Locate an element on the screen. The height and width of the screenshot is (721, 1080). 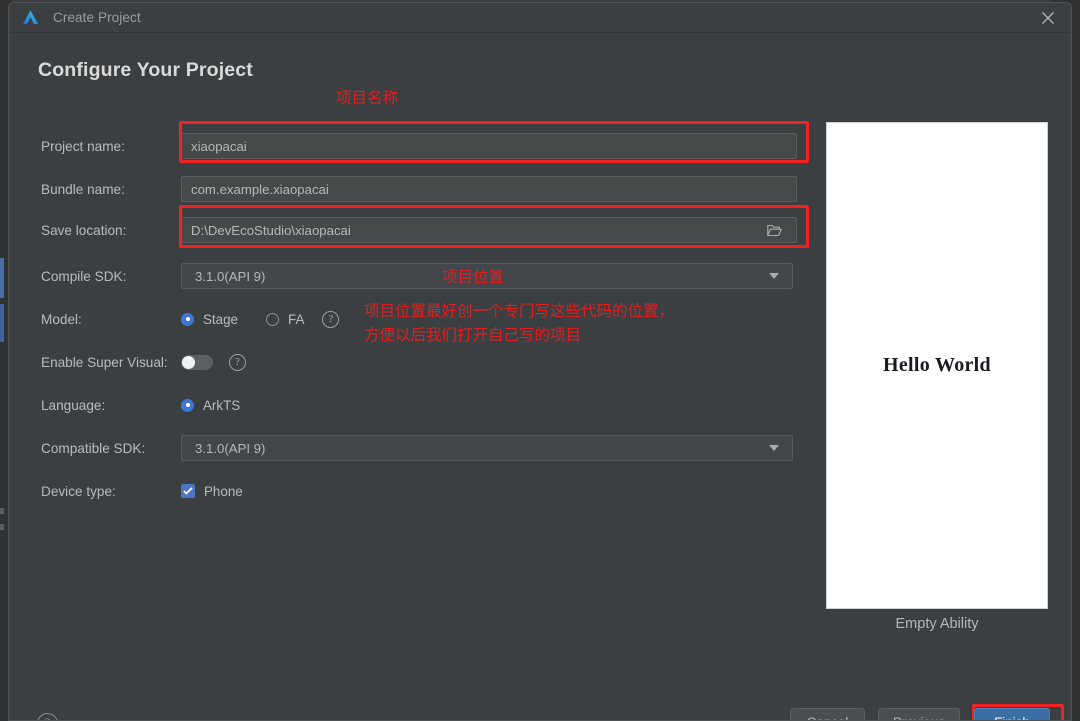
compatible-sdk-label: Compatible SDK: is located at coordinates (93, 448).